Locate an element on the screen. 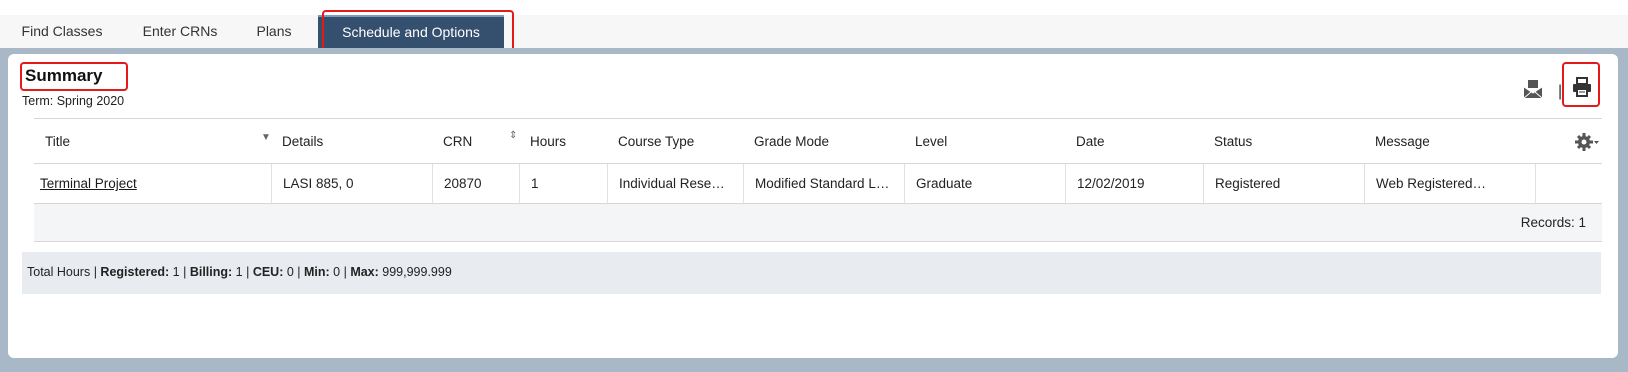 The width and height of the screenshot is (1628, 372). cell-hours: 1 is located at coordinates (563, 183).